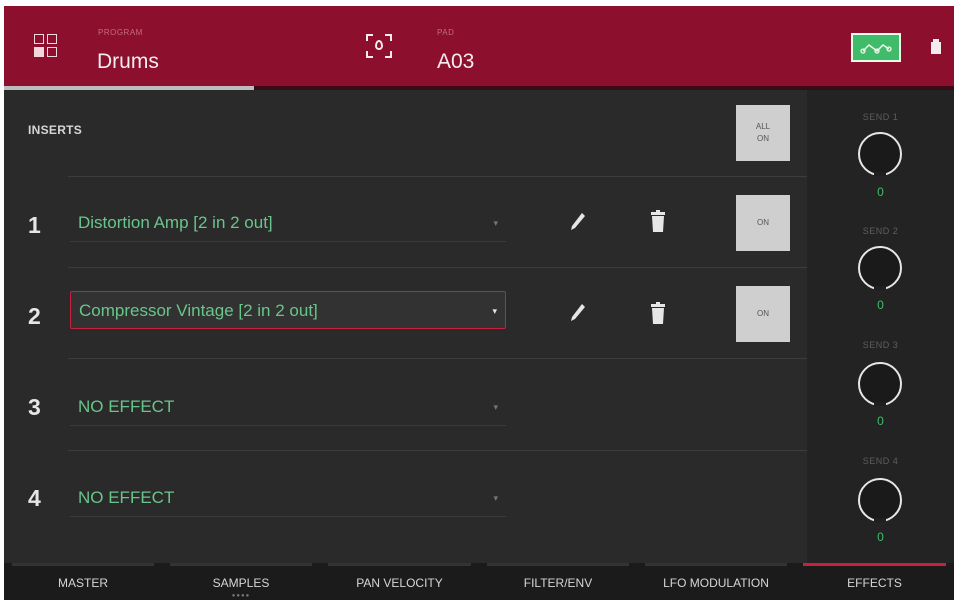 This screenshot has height=600, width=955. What do you see at coordinates (455, 62) in the screenshot?
I see `pad-value: A03` at bounding box center [455, 62].